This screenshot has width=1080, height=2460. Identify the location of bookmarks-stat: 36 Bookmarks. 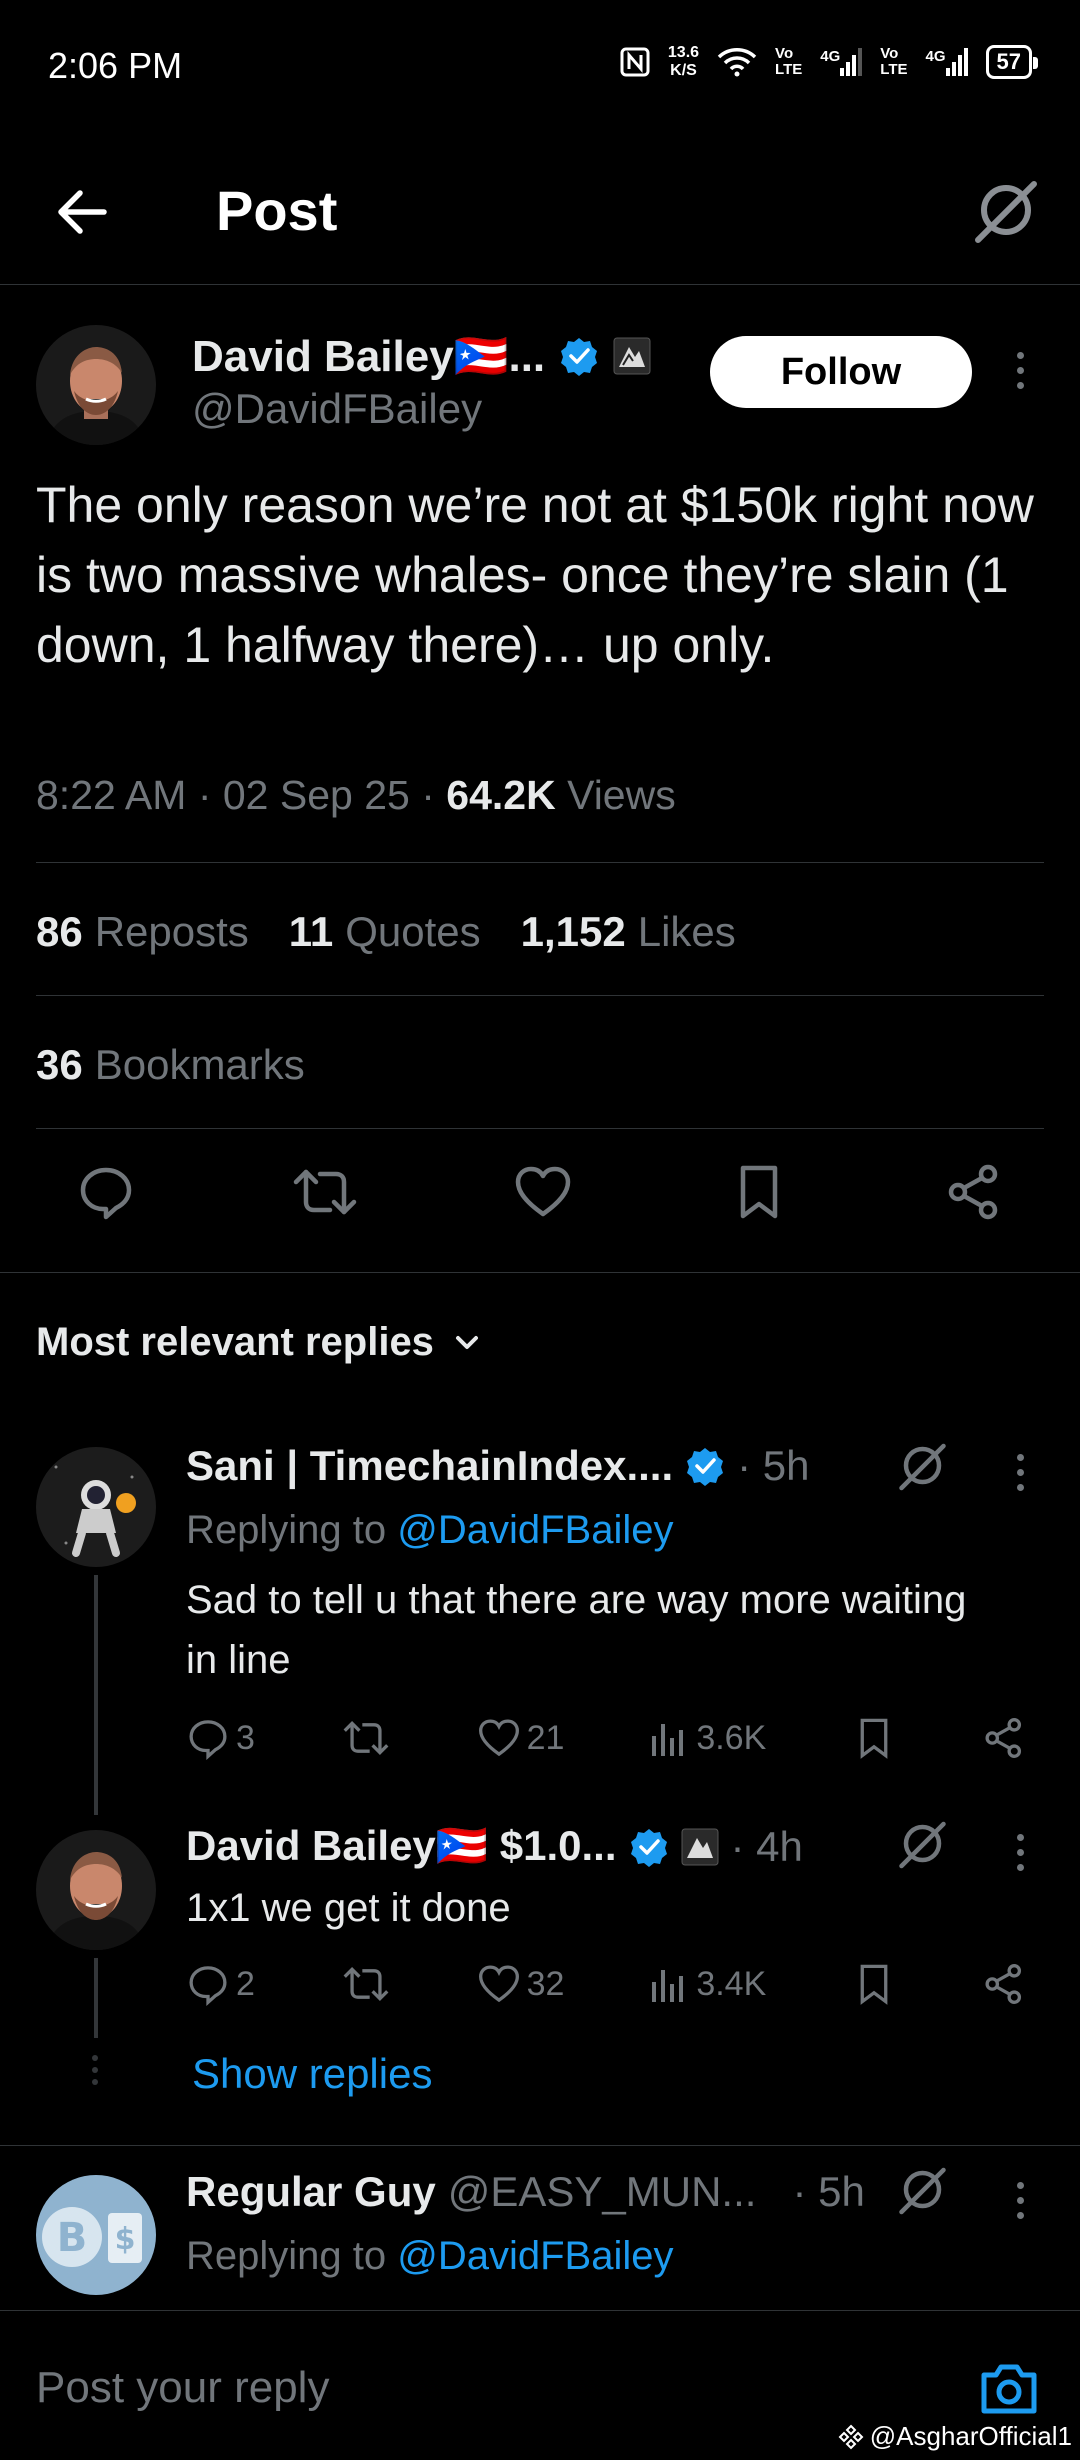
(170, 1065).